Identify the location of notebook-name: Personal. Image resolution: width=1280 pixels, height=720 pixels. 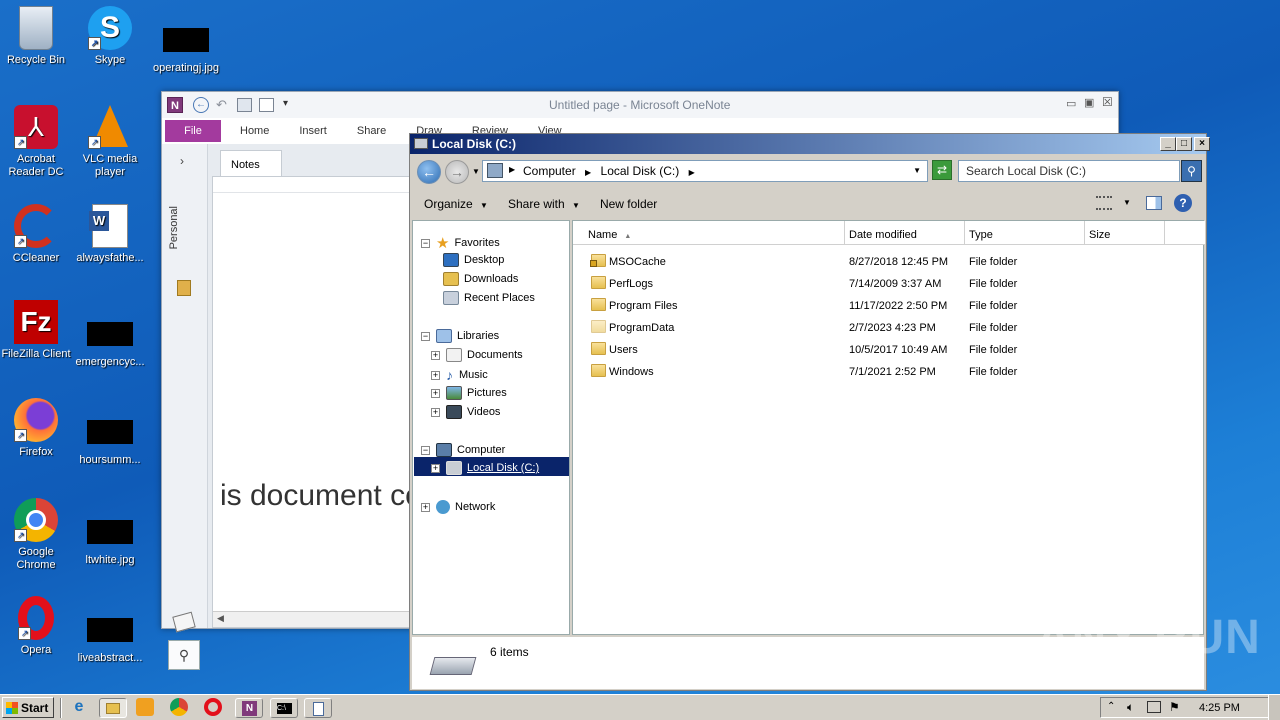
(174, 227).